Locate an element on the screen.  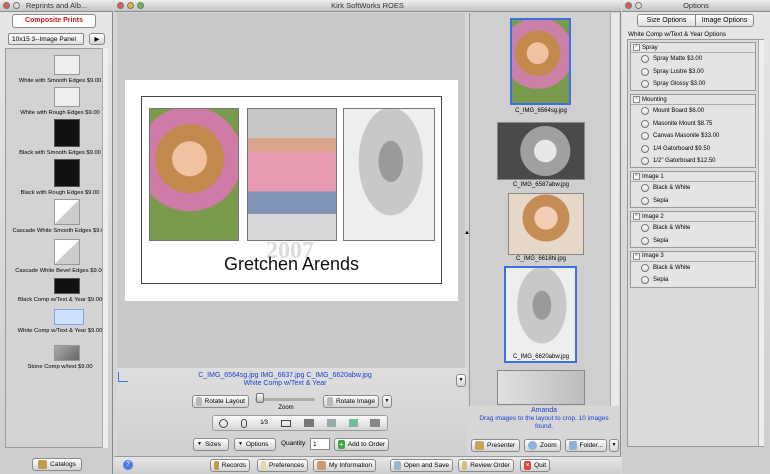
print-icon is located at coordinates (308, 423).